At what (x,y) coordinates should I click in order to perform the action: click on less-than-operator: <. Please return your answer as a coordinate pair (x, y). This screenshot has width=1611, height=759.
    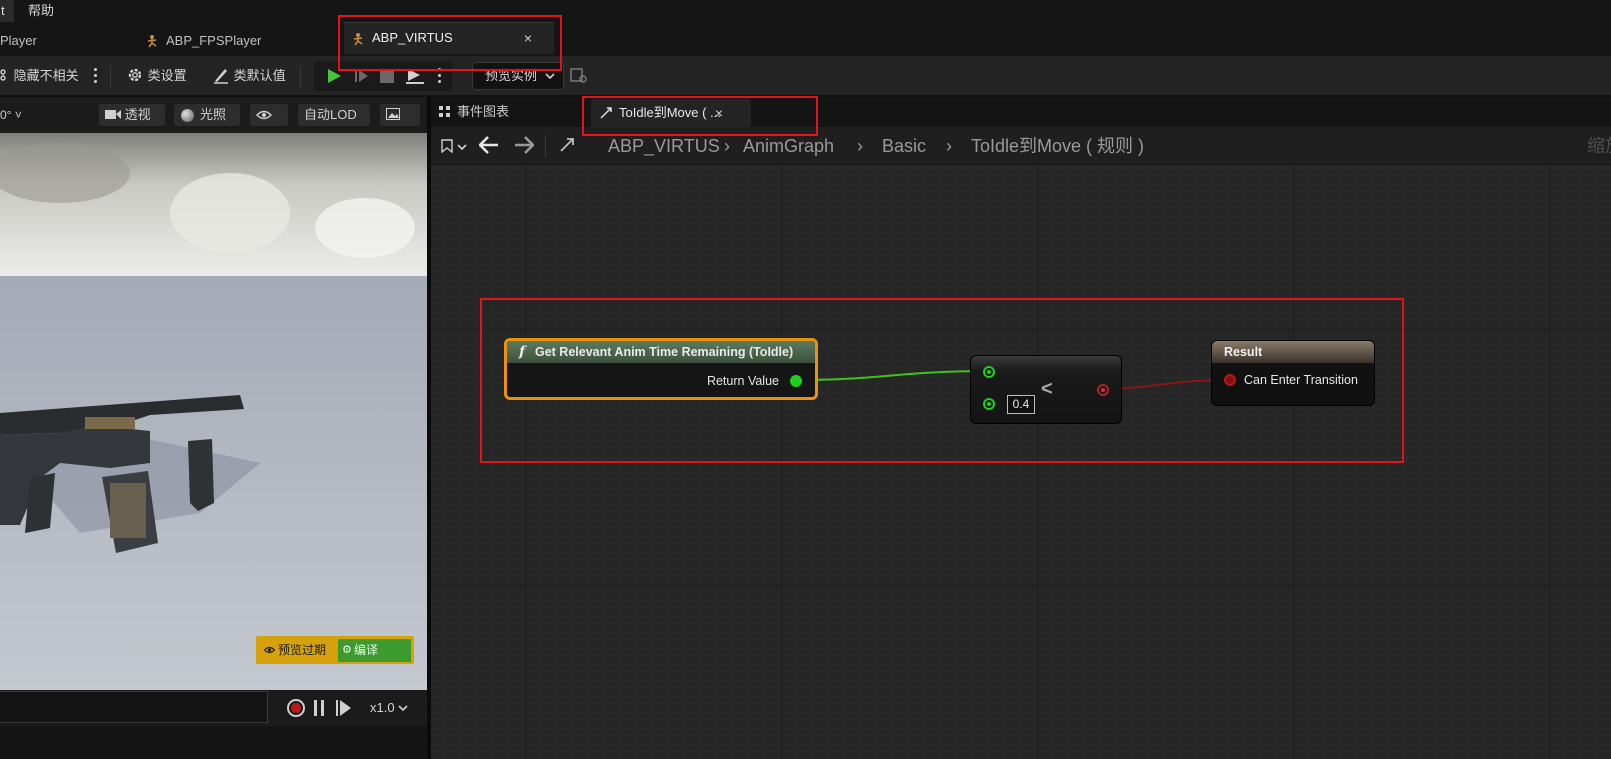
    Looking at the image, I should click on (1047, 389).